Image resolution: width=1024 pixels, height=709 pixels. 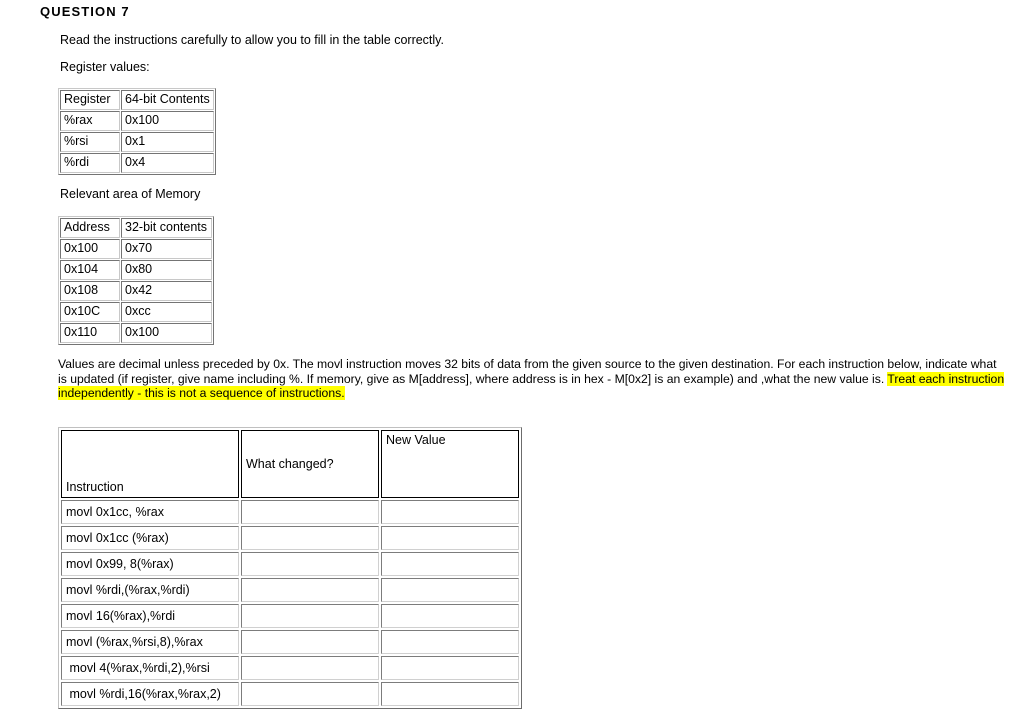 I want to click on instruction-cell: movl 0x99, 8(%rax), so click(x=150, y=564).